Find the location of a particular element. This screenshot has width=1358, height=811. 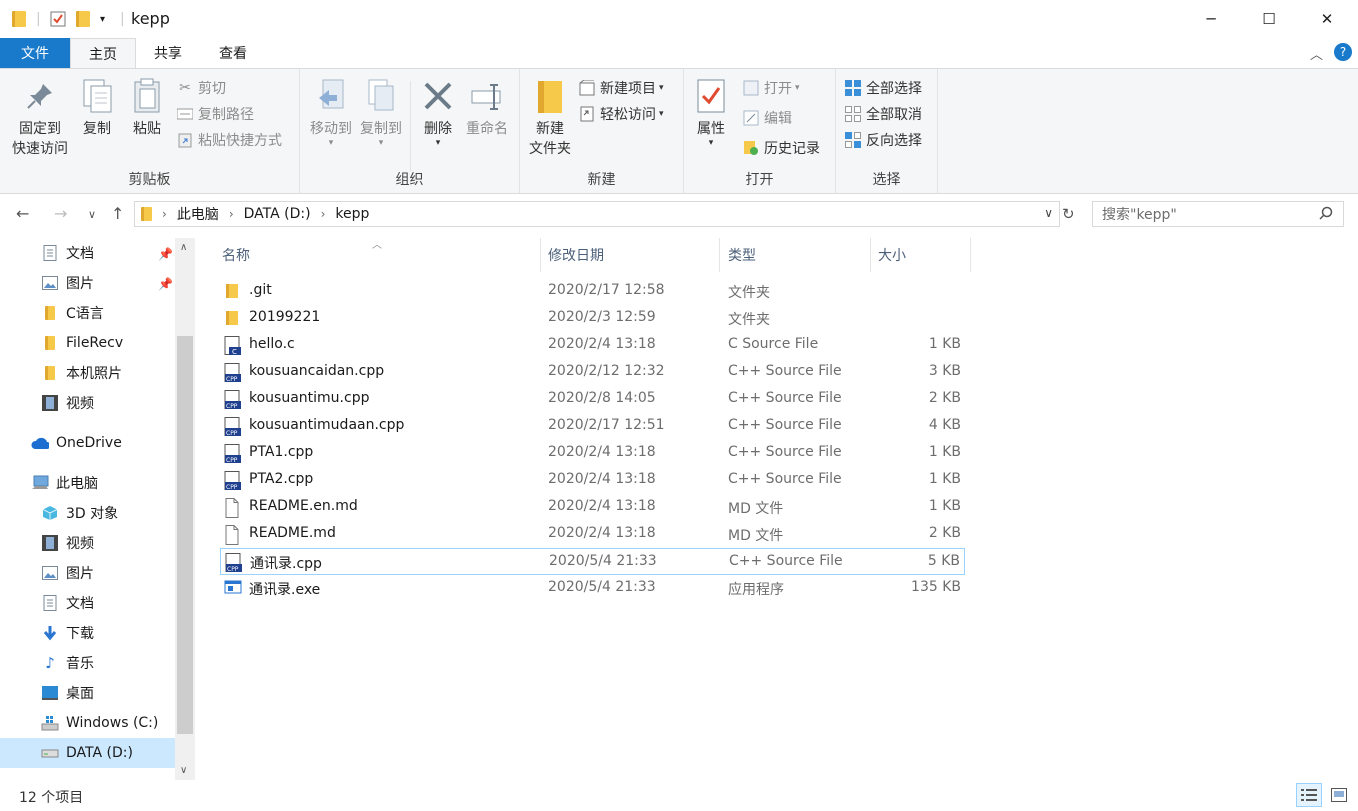

sidebar-item-desktop: 桌面 is located at coordinates (67, 693).